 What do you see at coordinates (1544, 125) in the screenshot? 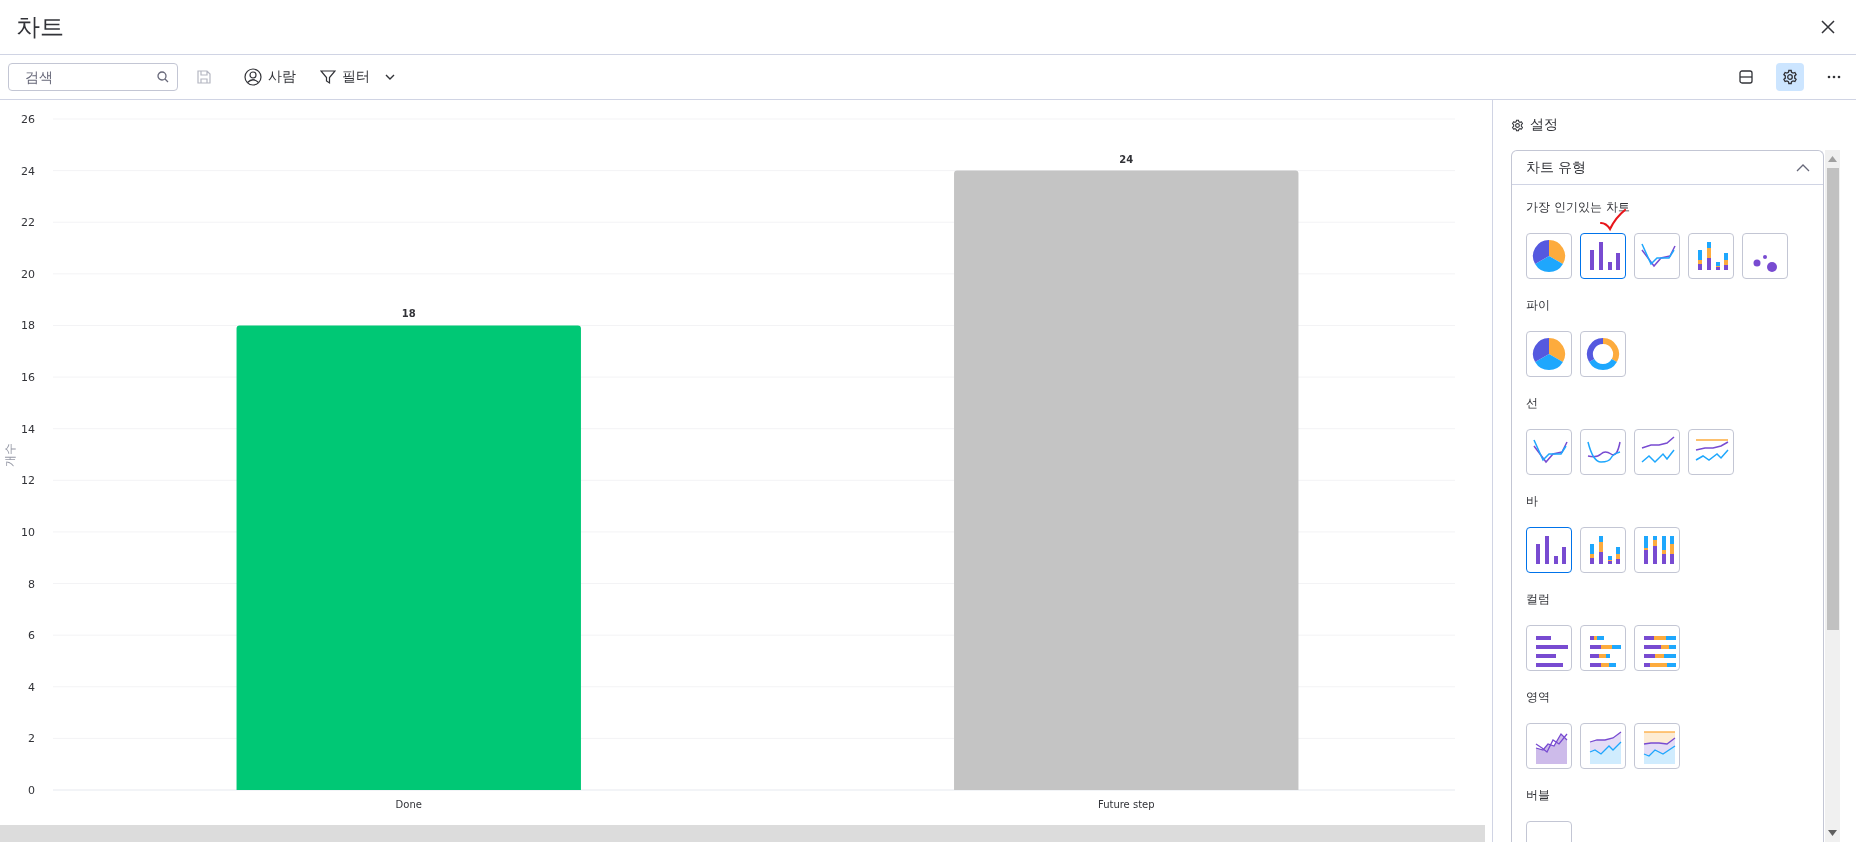
I see `panel-title: 설정` at bounding box center [1544, 125].